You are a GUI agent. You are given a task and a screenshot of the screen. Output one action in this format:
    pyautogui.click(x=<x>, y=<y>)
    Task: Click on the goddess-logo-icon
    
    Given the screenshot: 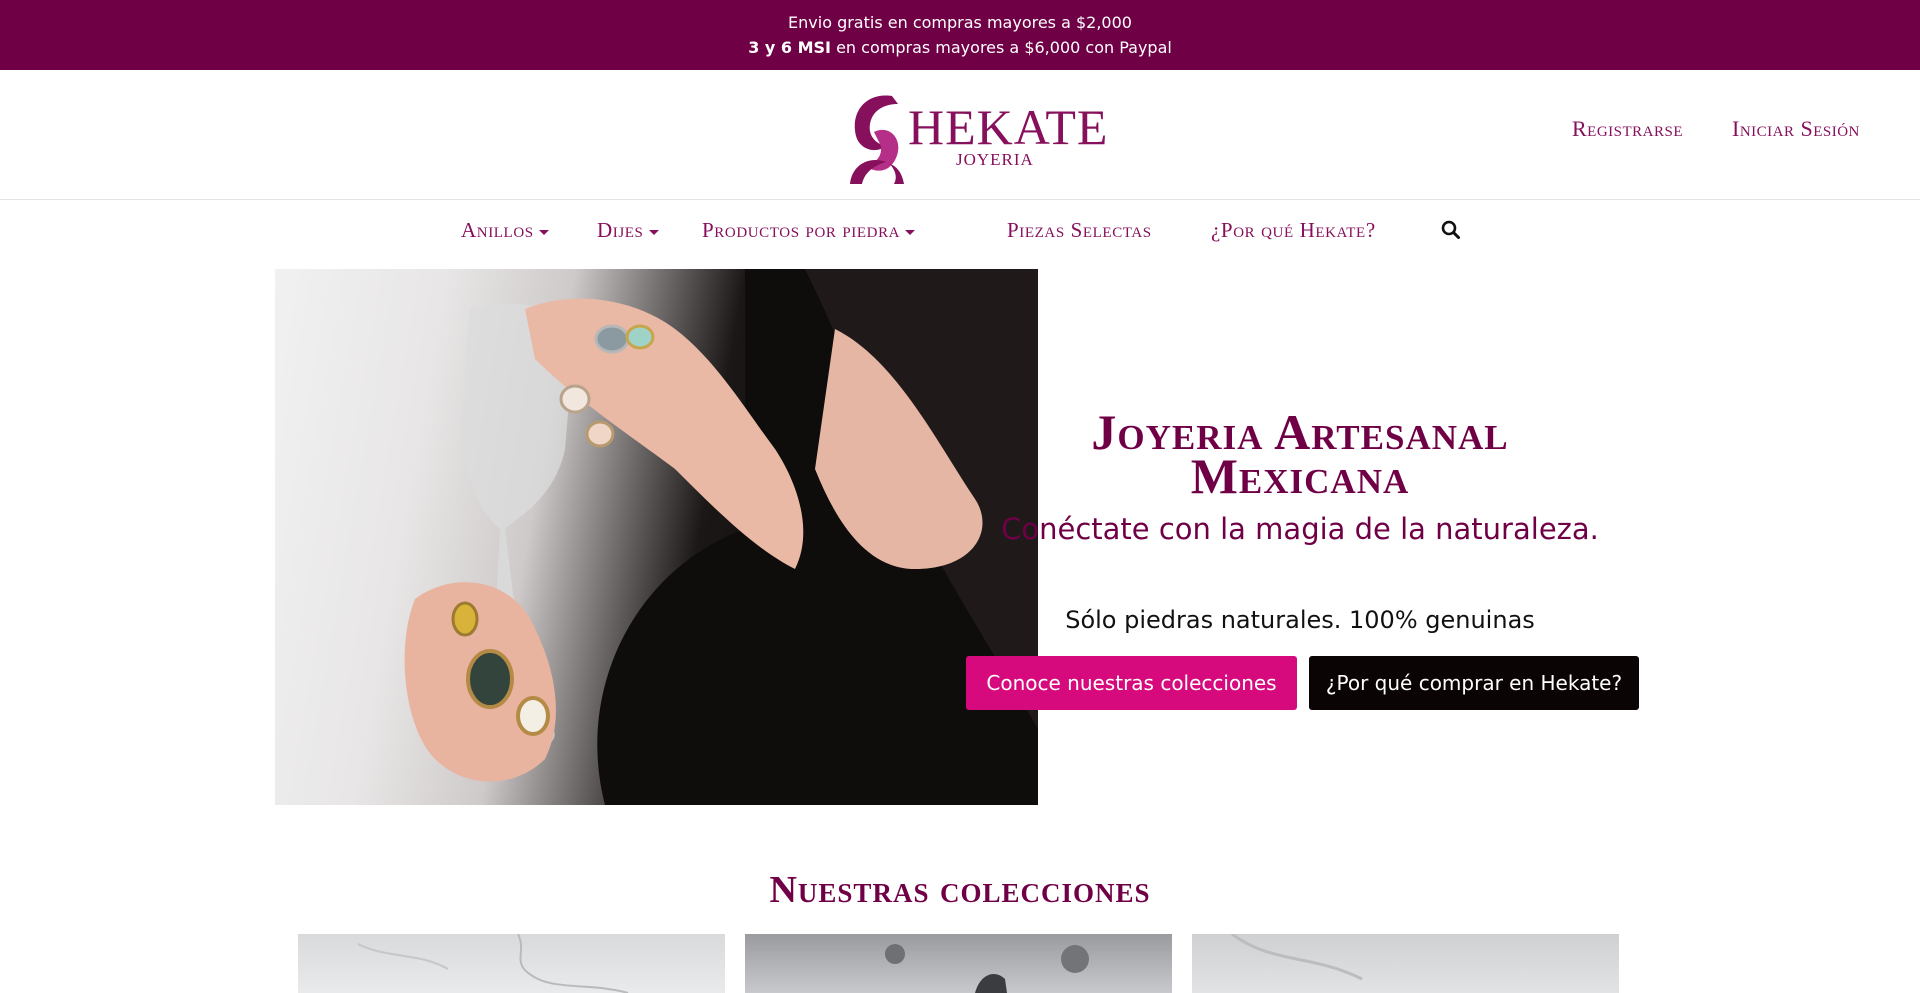 What is the action you would take?
    pyautogui.click(x=877, y=139)
    